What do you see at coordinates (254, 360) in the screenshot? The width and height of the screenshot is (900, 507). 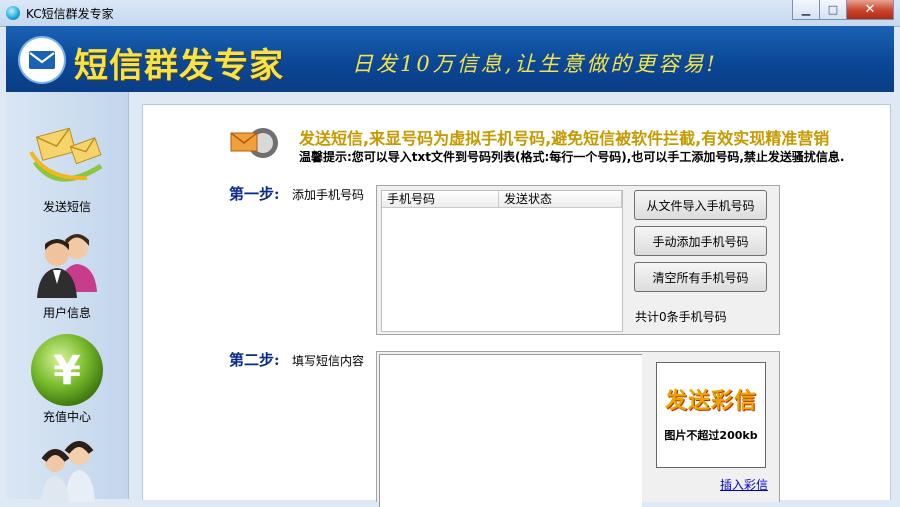 I see `step2-title: 第二步:` at bounding box center [254, 360].